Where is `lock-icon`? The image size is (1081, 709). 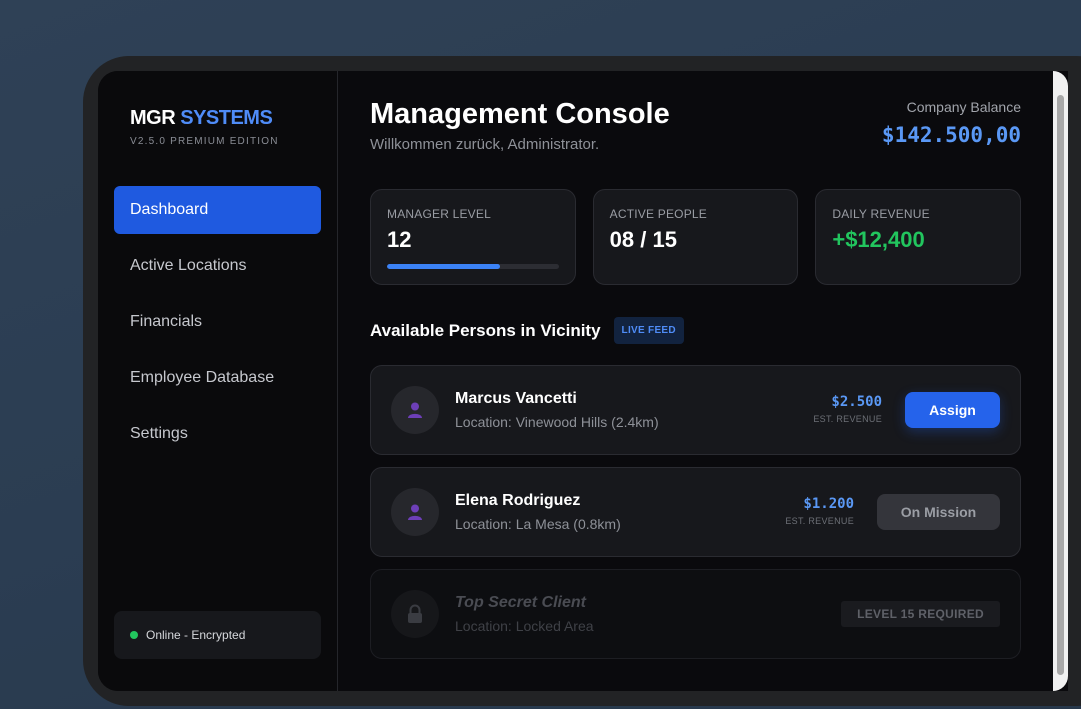
lock-icon is located at coordinates (415, 613).